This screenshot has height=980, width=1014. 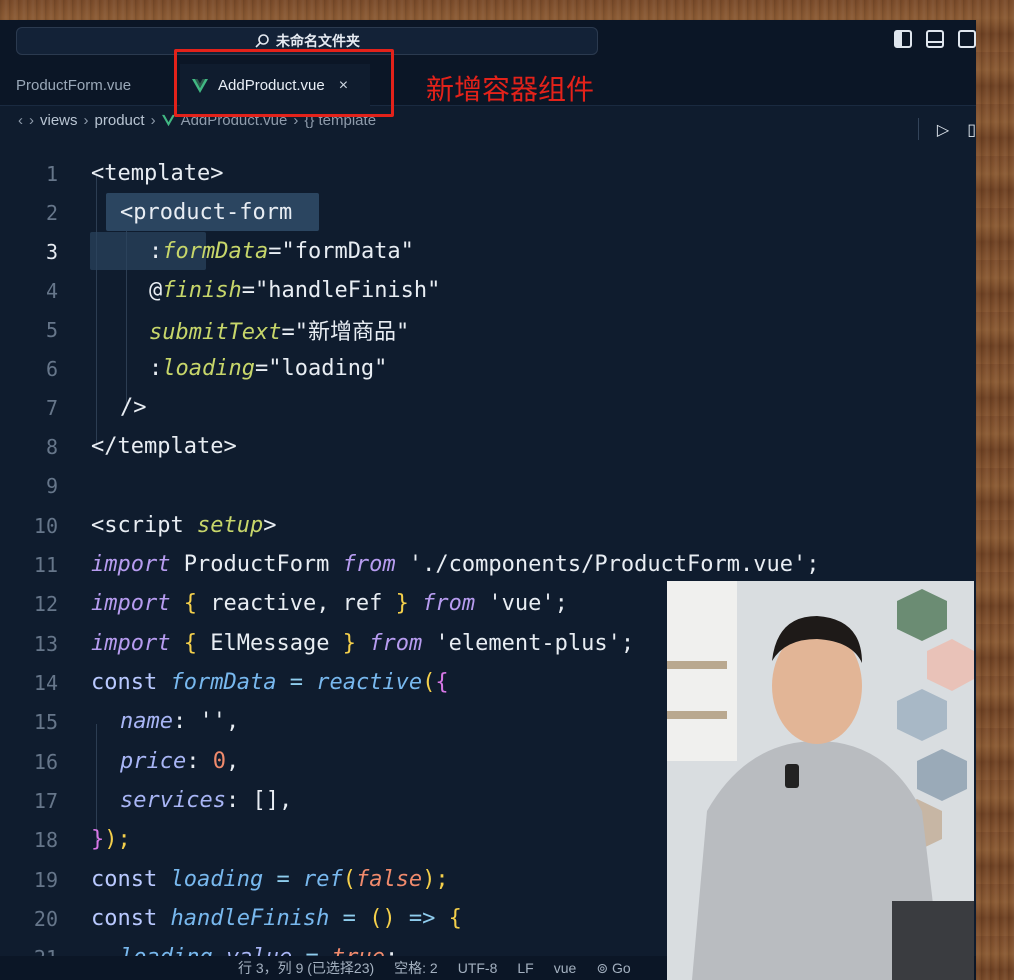 I want to click on command-center-search: 未命名文件夹, so click(x=307, y=41).